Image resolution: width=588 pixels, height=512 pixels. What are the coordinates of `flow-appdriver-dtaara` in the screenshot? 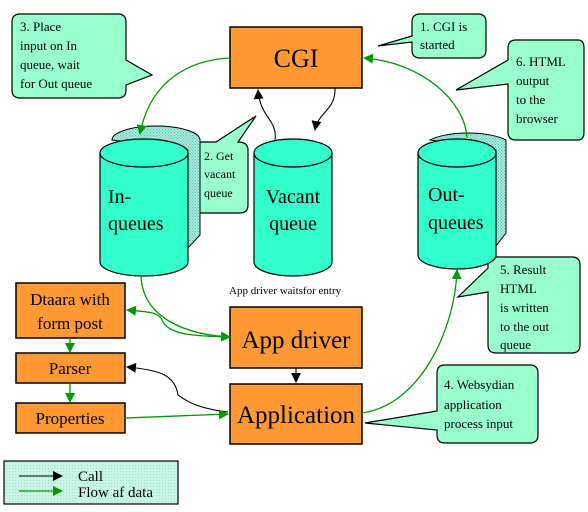 It's located at (177, 321).